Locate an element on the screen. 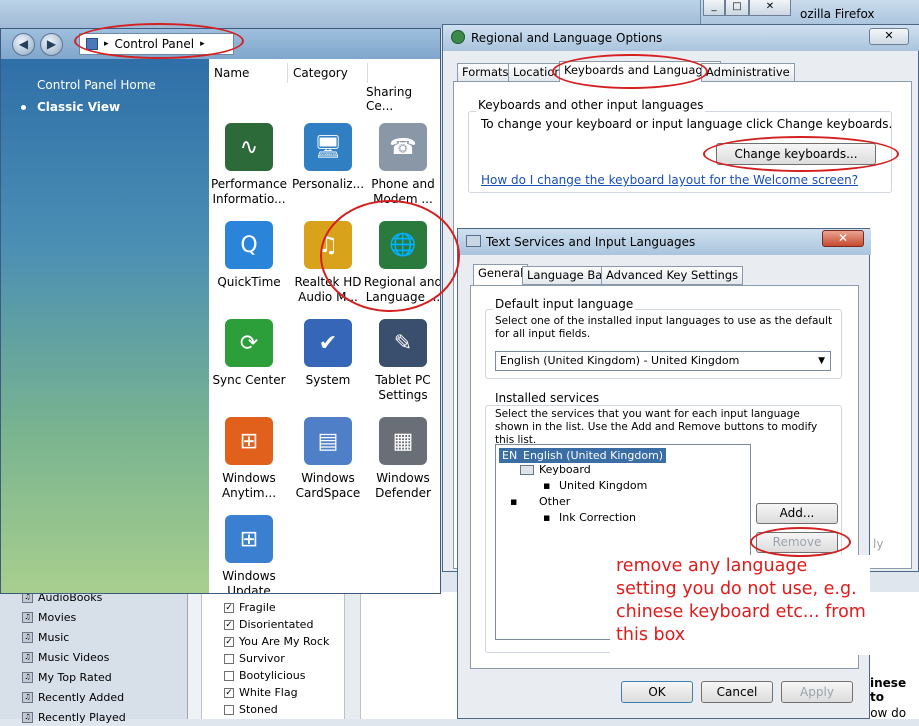 The height and width of the screenshot is (726, 919). playlist-item: ♫ Music Videos is located at coordinates (65, 657).